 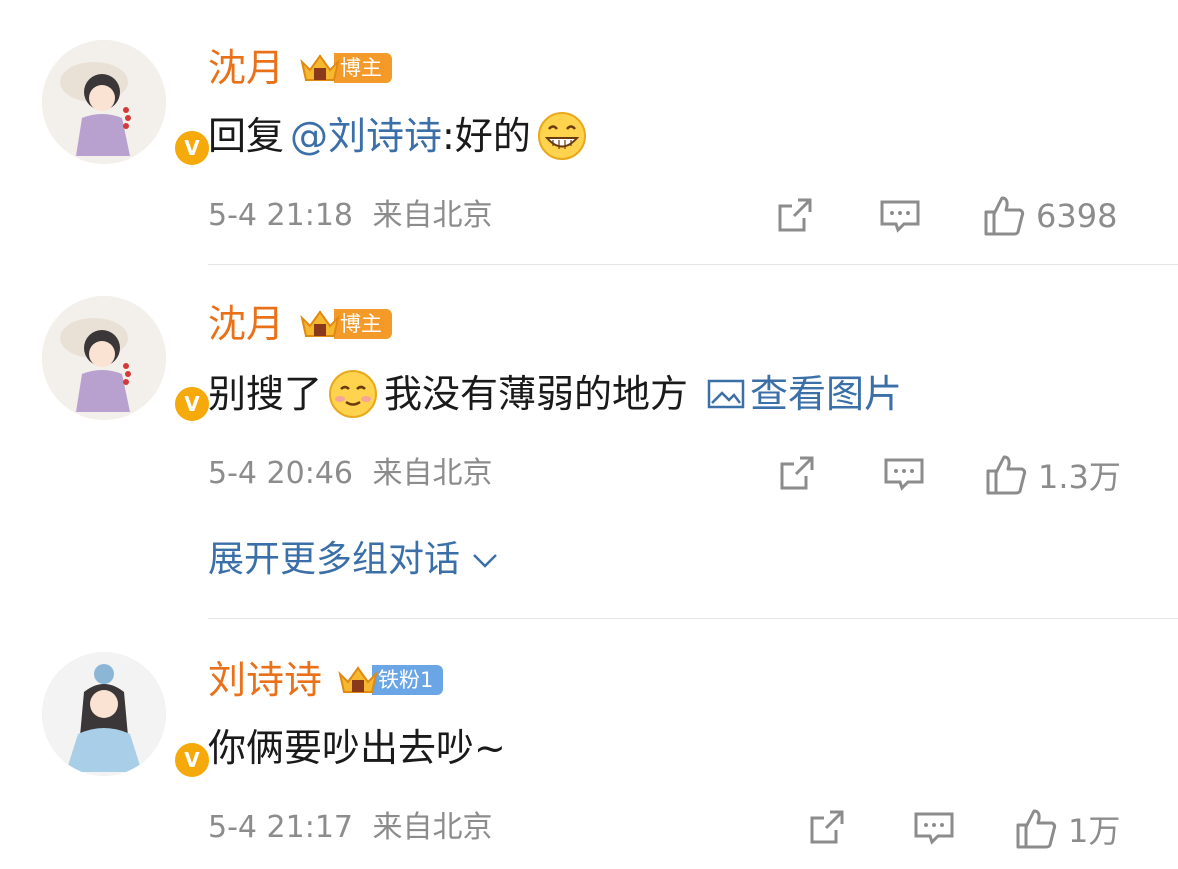 What do you see at coordinates (1077, 216) in the screenshot?
I see `like-count: 6398` at bounding box center [1077, 216].